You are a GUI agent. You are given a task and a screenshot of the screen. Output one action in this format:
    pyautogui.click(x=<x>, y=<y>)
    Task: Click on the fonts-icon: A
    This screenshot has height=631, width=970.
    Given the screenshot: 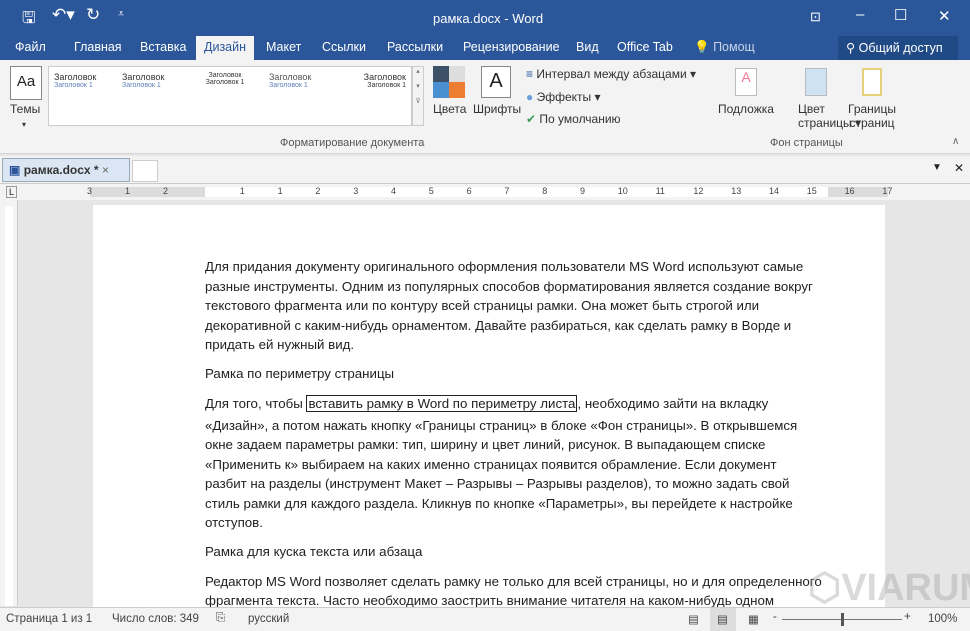 What is the action you would take?
    pyautogui.click(x=496, y=82)
    